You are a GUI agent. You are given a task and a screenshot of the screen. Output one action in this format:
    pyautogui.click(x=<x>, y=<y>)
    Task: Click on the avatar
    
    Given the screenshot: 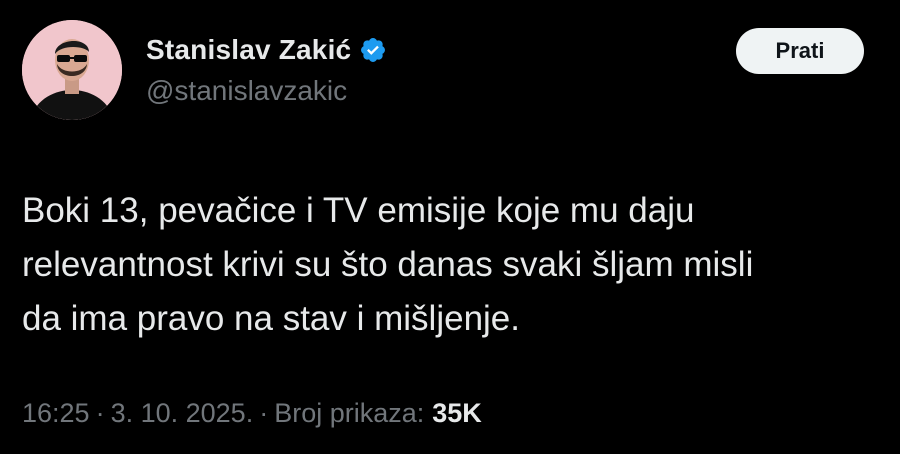 What is the action you would take?
    pyautogui.click(x=72, y=70)
    